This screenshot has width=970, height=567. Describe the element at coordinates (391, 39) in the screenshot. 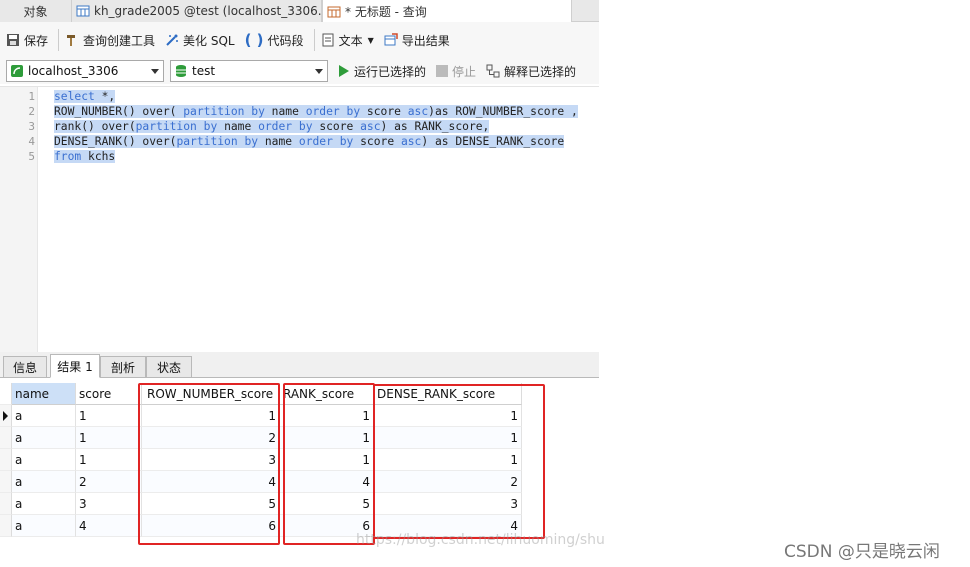

I see `export-icon` at that location.